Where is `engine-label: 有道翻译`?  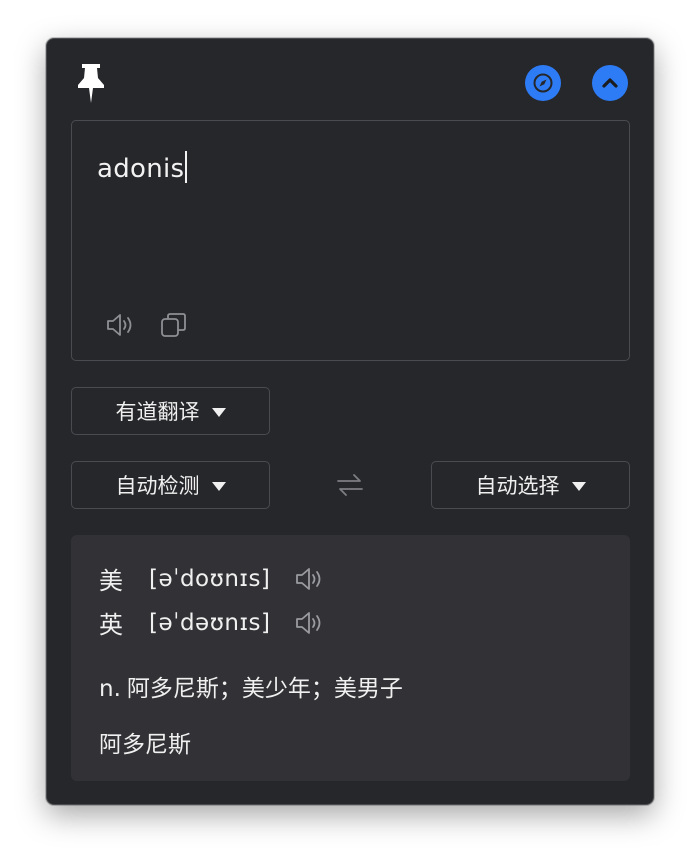
engine-label: 有道翻译 is located at coordinates (157, 412).